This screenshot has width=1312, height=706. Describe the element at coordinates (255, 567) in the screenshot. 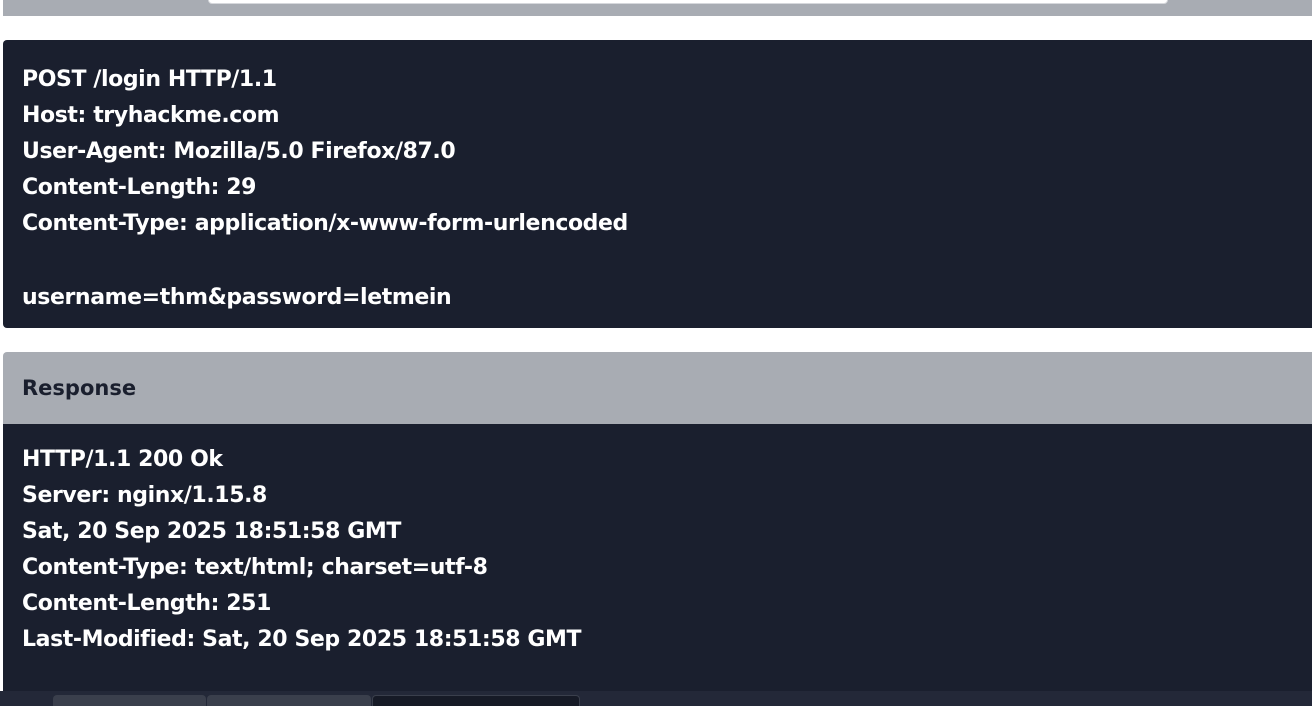

I see `response-header-content-type: Content-Type: text/html; charset=utf-8` at that location.